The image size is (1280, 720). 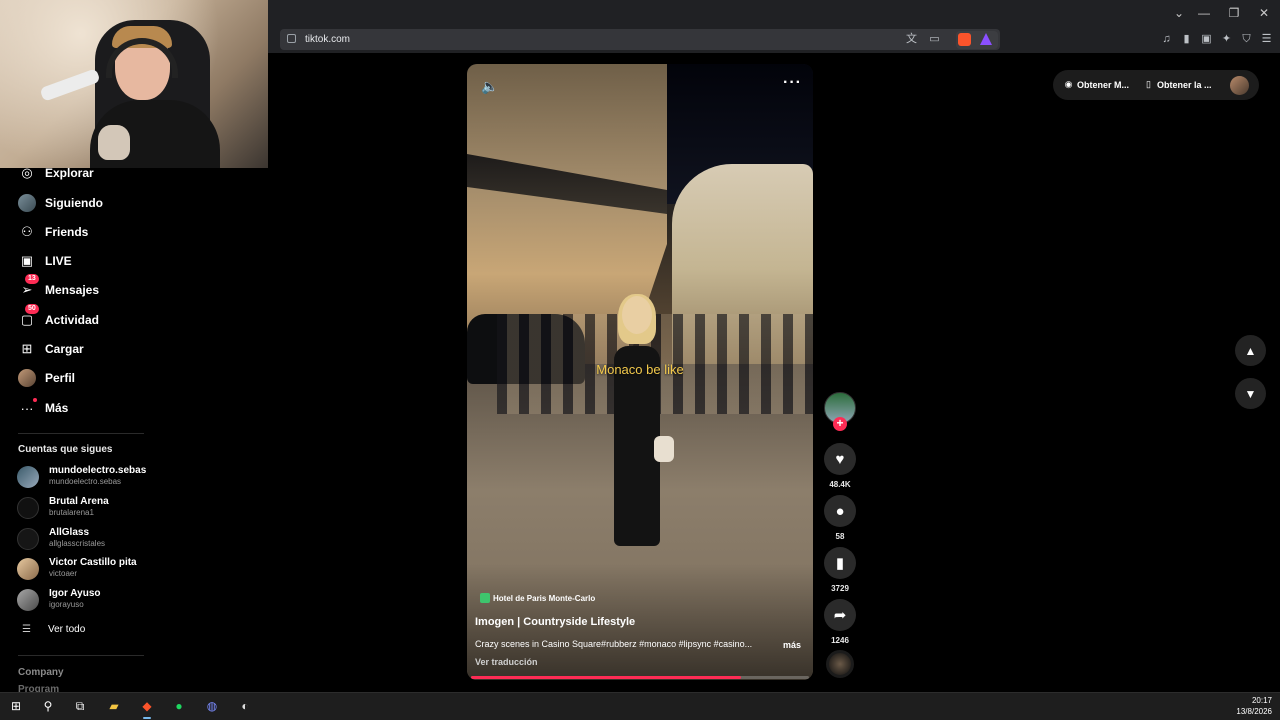 What do you see at coordinates (27, 260) in the screenshot?
I see `live-icon: ▣` at bounding box center [27, 260].